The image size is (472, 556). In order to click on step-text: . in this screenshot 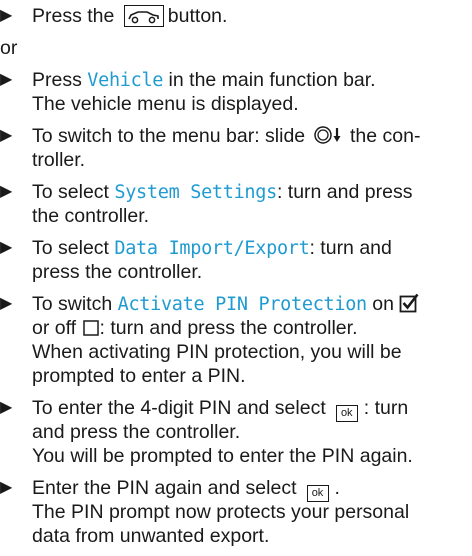, I will do `click(337, 488)`.